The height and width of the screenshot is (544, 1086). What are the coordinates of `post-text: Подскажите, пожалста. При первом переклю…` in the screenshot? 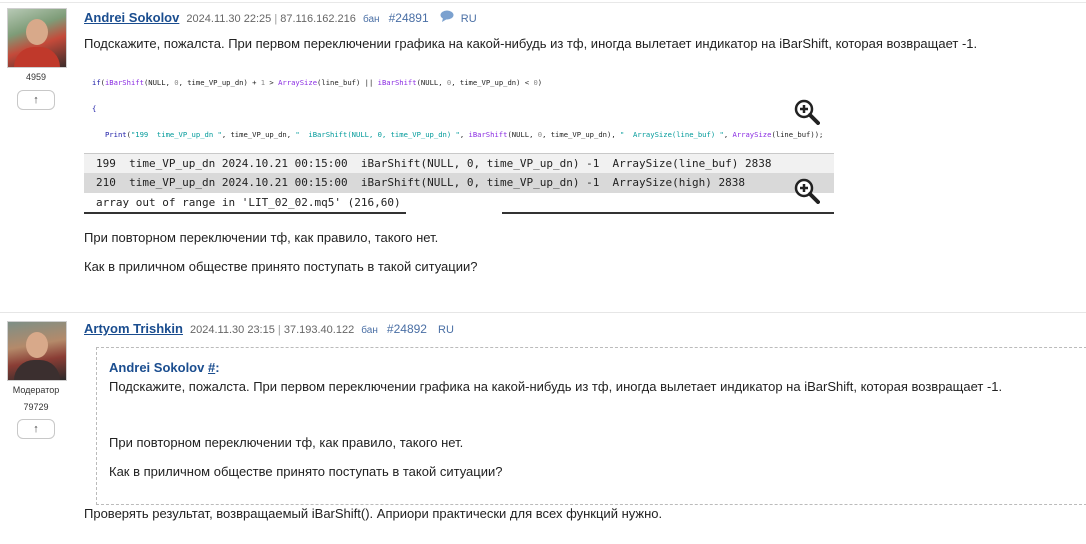 It's located at (531, 43).